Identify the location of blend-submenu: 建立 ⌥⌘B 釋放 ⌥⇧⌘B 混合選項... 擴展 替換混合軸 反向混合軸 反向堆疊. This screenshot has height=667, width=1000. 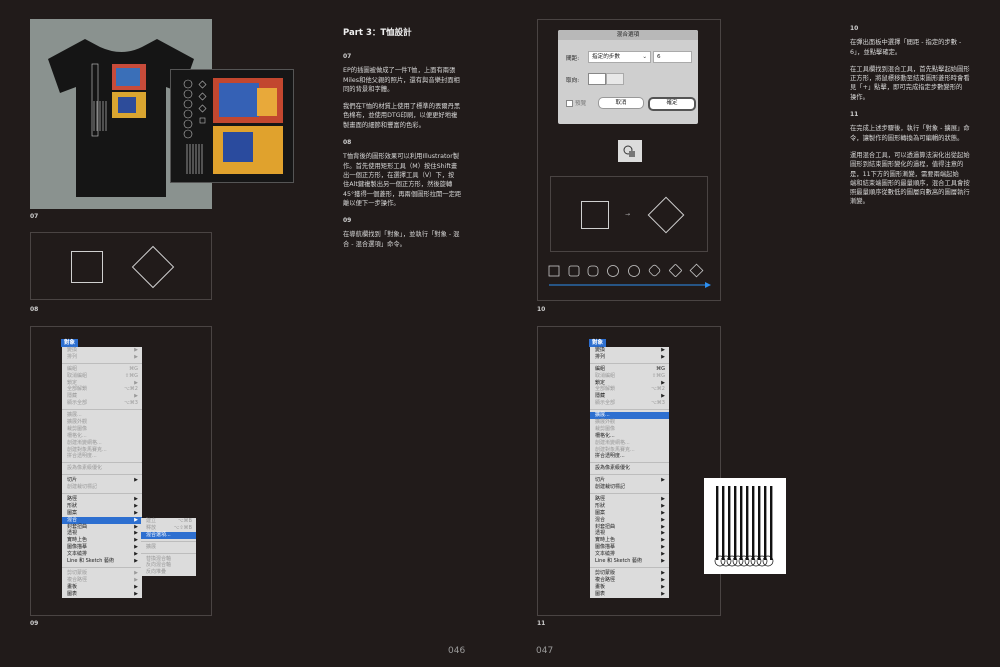
(168, 547).